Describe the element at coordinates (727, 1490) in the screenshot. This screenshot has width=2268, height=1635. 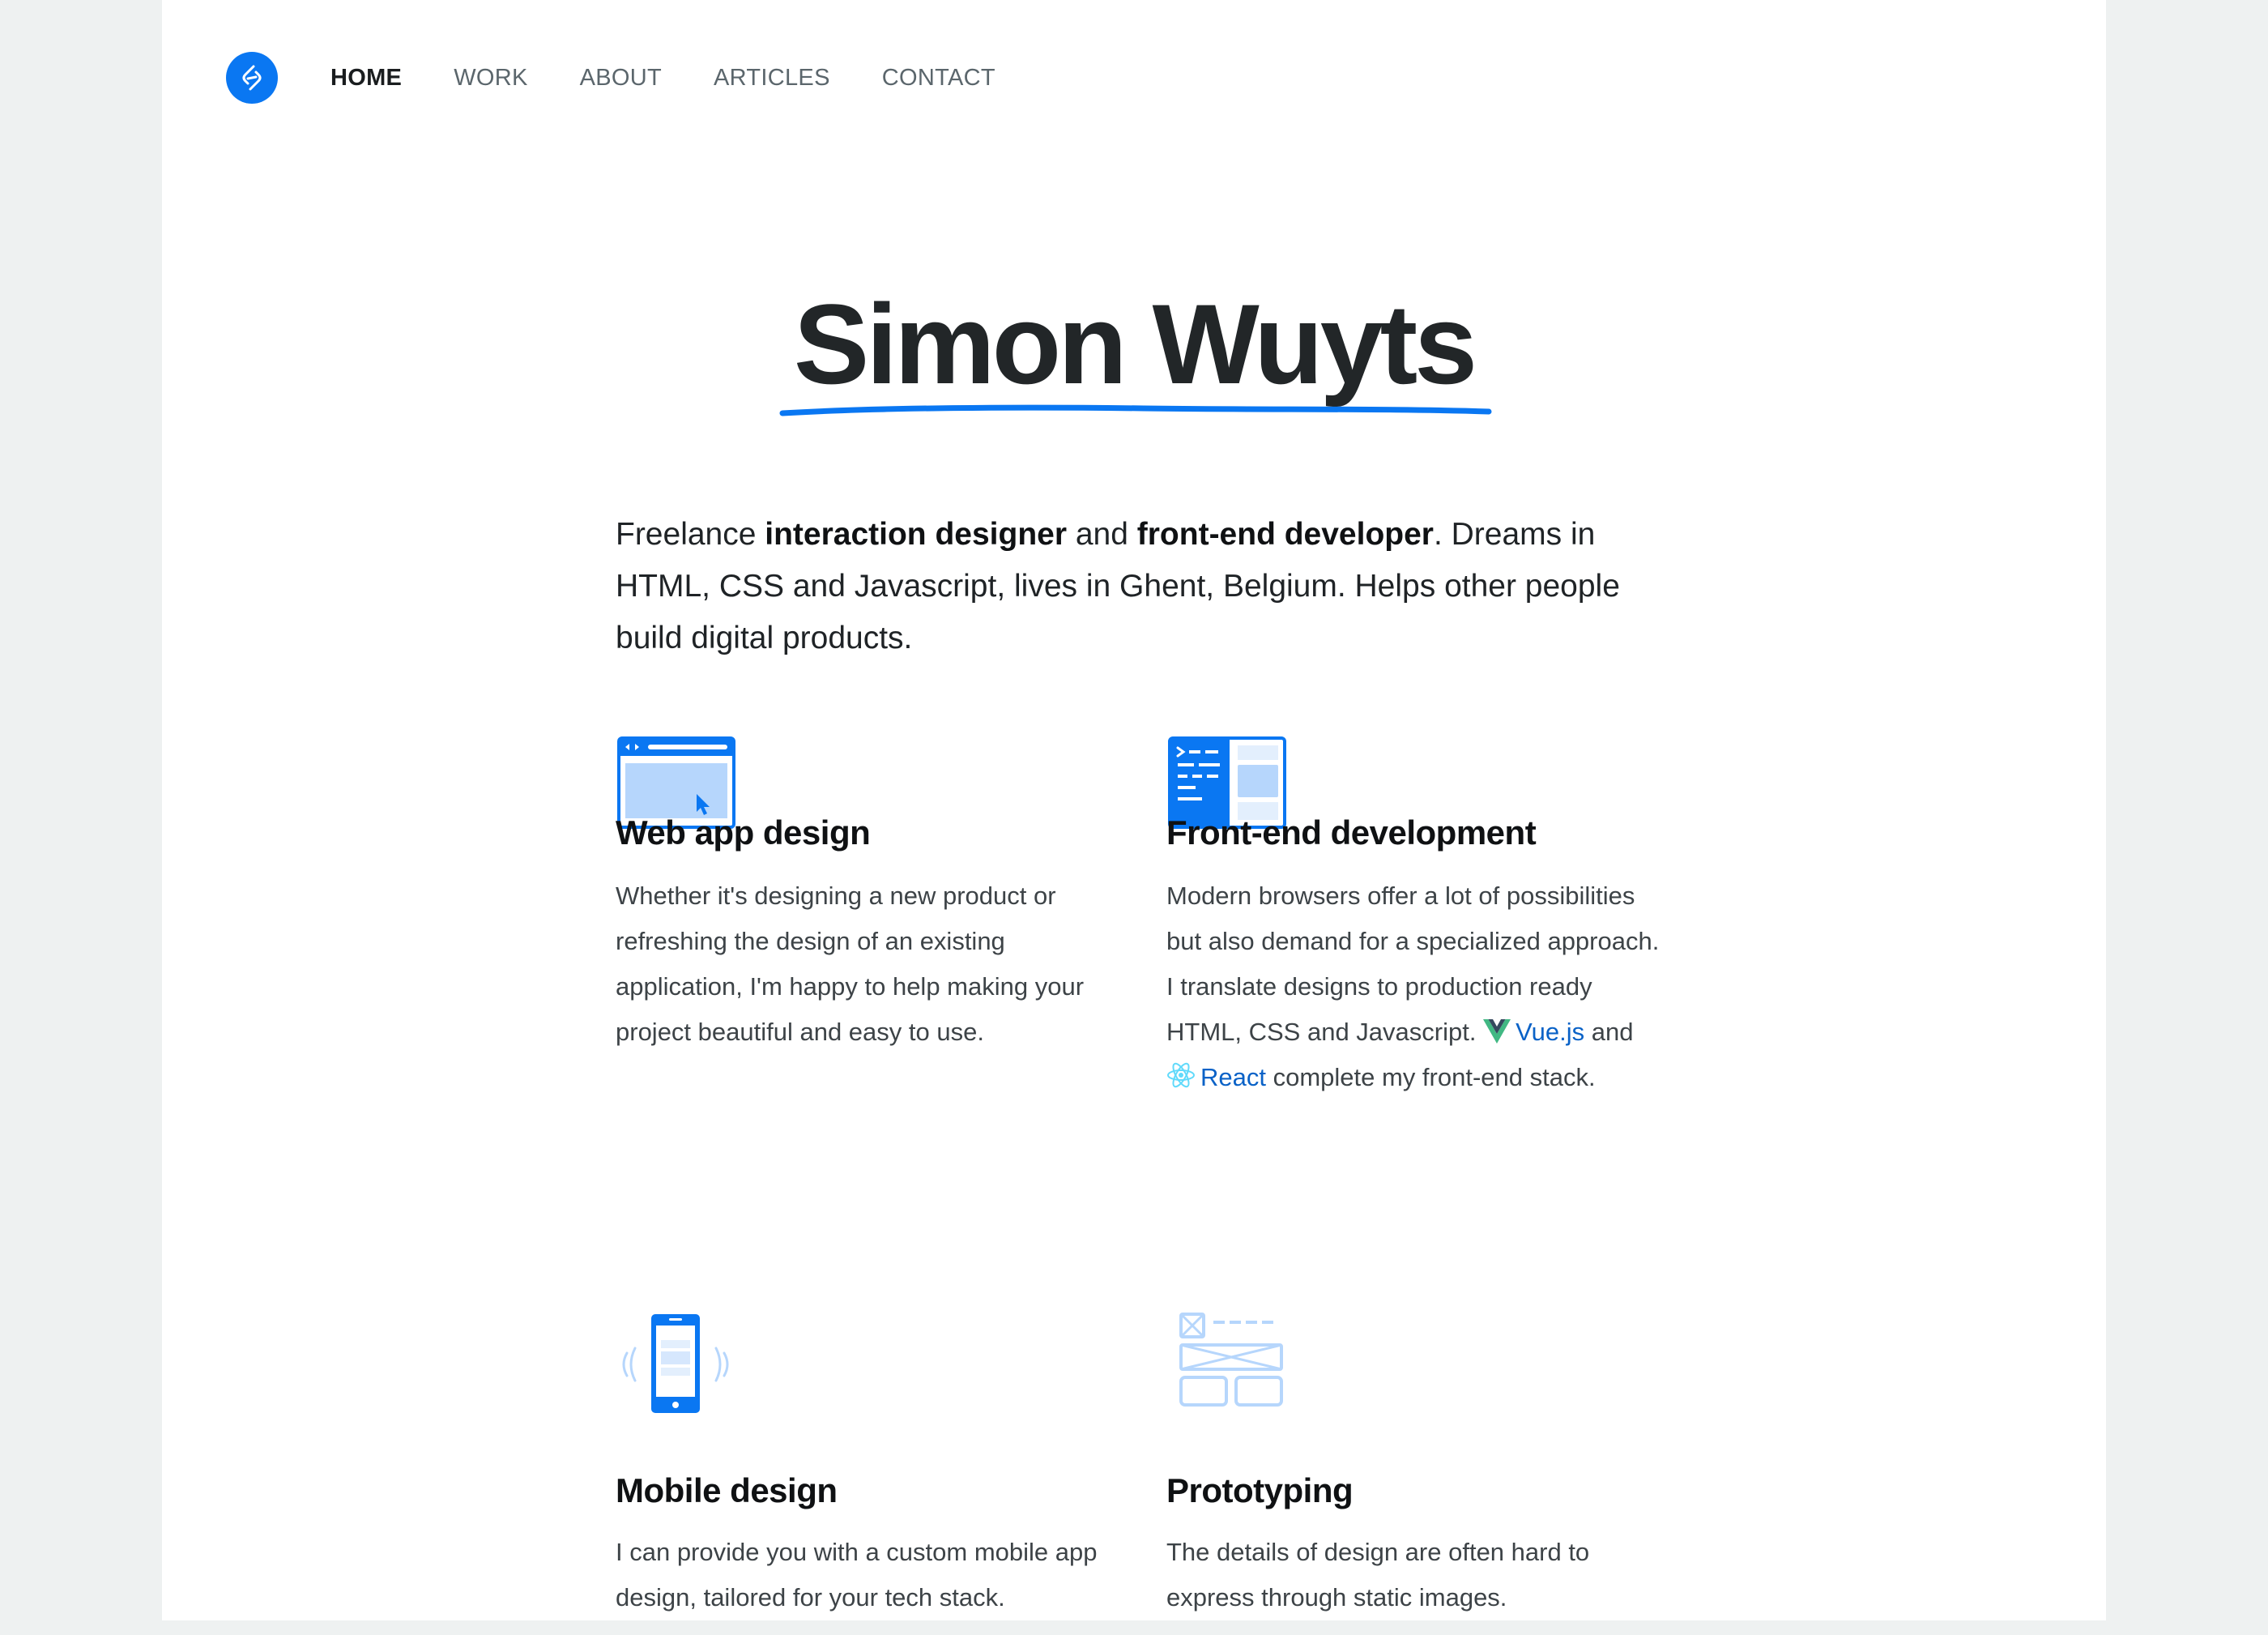
I see `service-title: Mobile design` at that location.